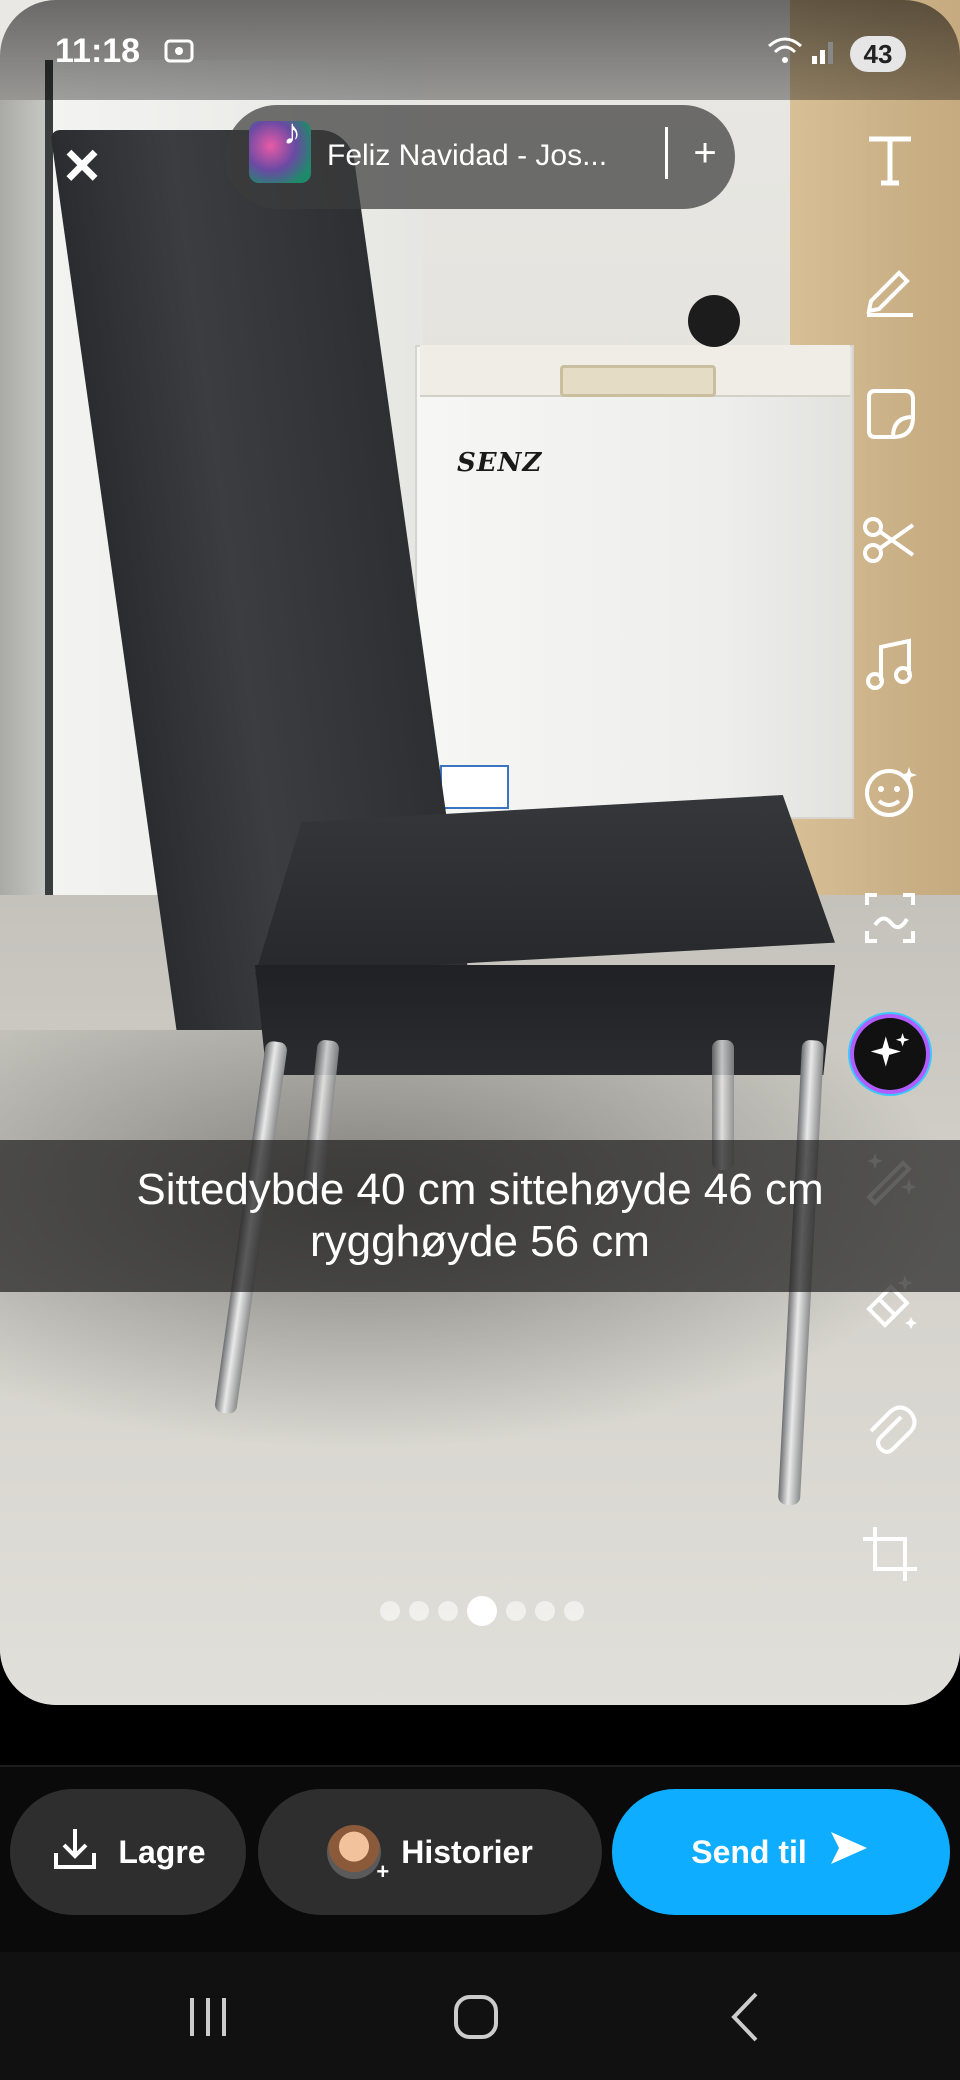 This screenshot has width=960, height=2080. I want to click on crop-icon, so click(890, 1554).